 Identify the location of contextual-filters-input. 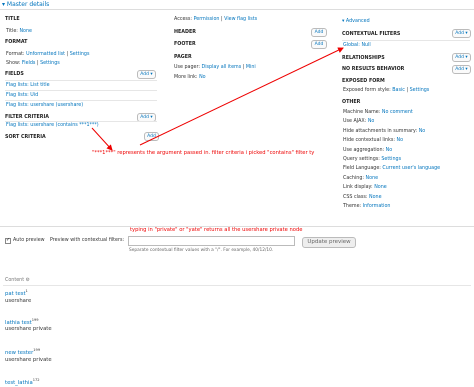
(211, 241).